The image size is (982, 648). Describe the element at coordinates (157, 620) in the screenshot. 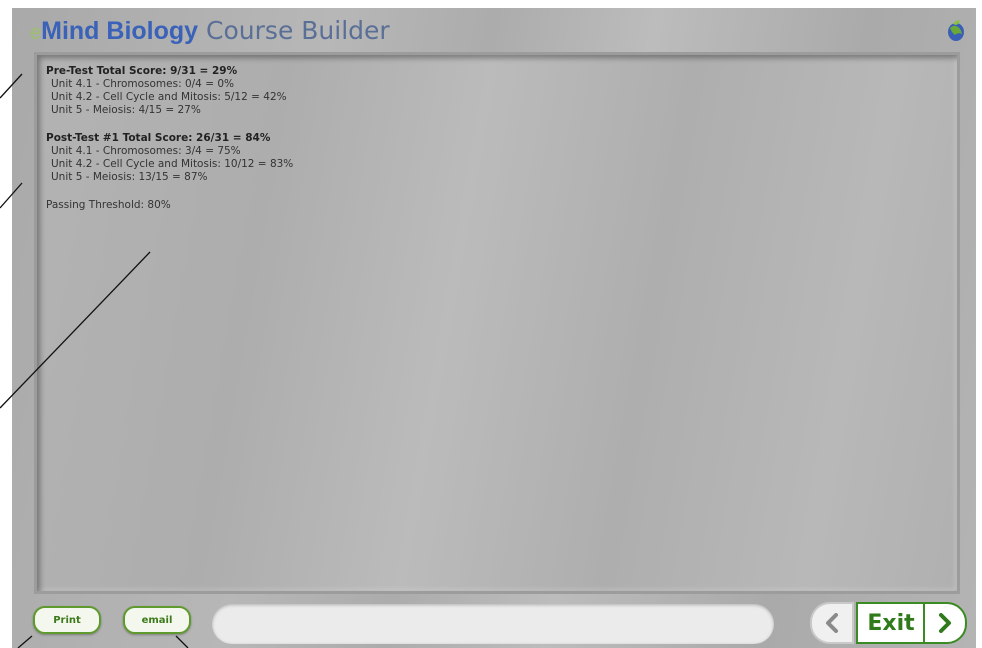

I see `email-button: email` at that location.